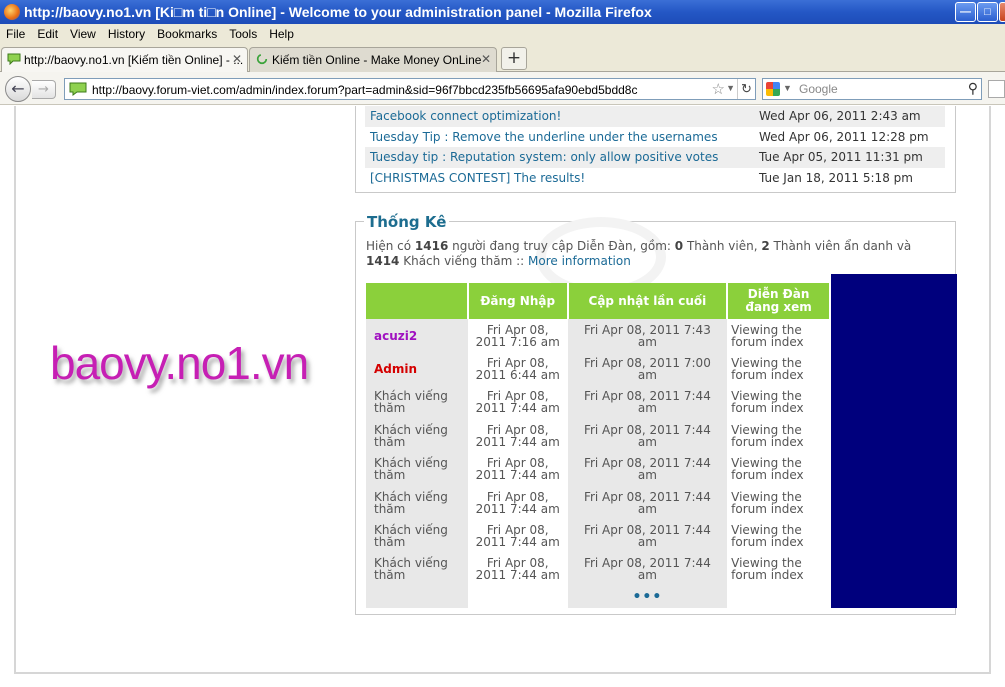  I want to click on total-online-count: 1416, so click(431, 246).